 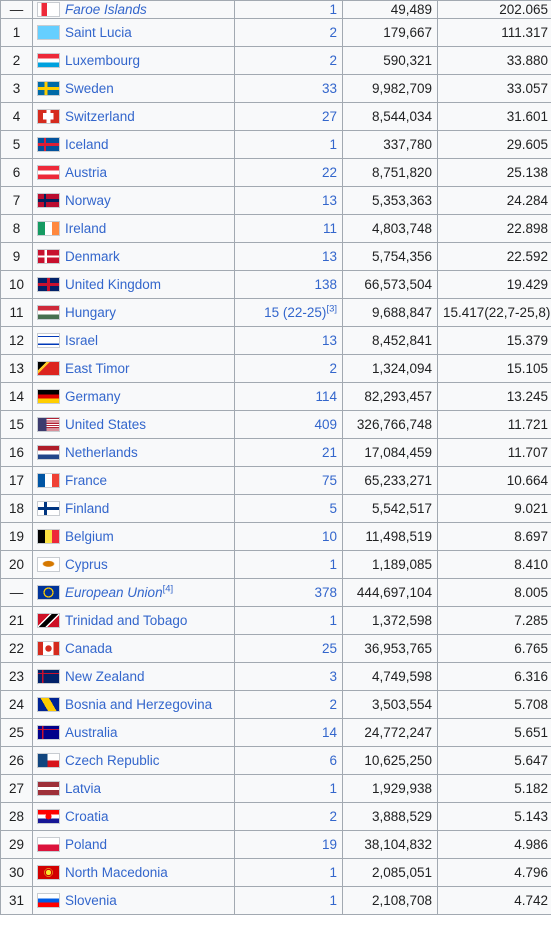 What do you see at coordinates (89, 88) in the screenshot?
I see `country-link: Sweden` at bounding box center [89, 88].